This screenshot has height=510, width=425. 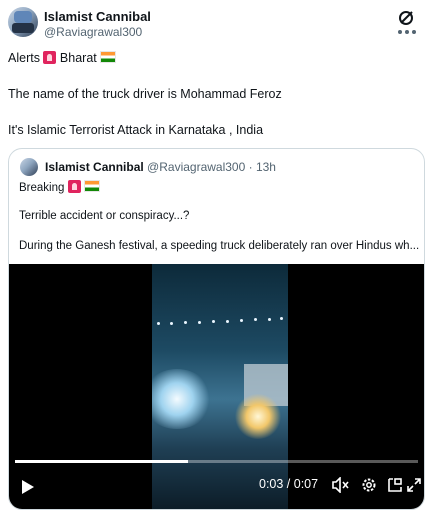 I want to click on video-time: 0:03 / 0:07, so click(x=289, y=484).